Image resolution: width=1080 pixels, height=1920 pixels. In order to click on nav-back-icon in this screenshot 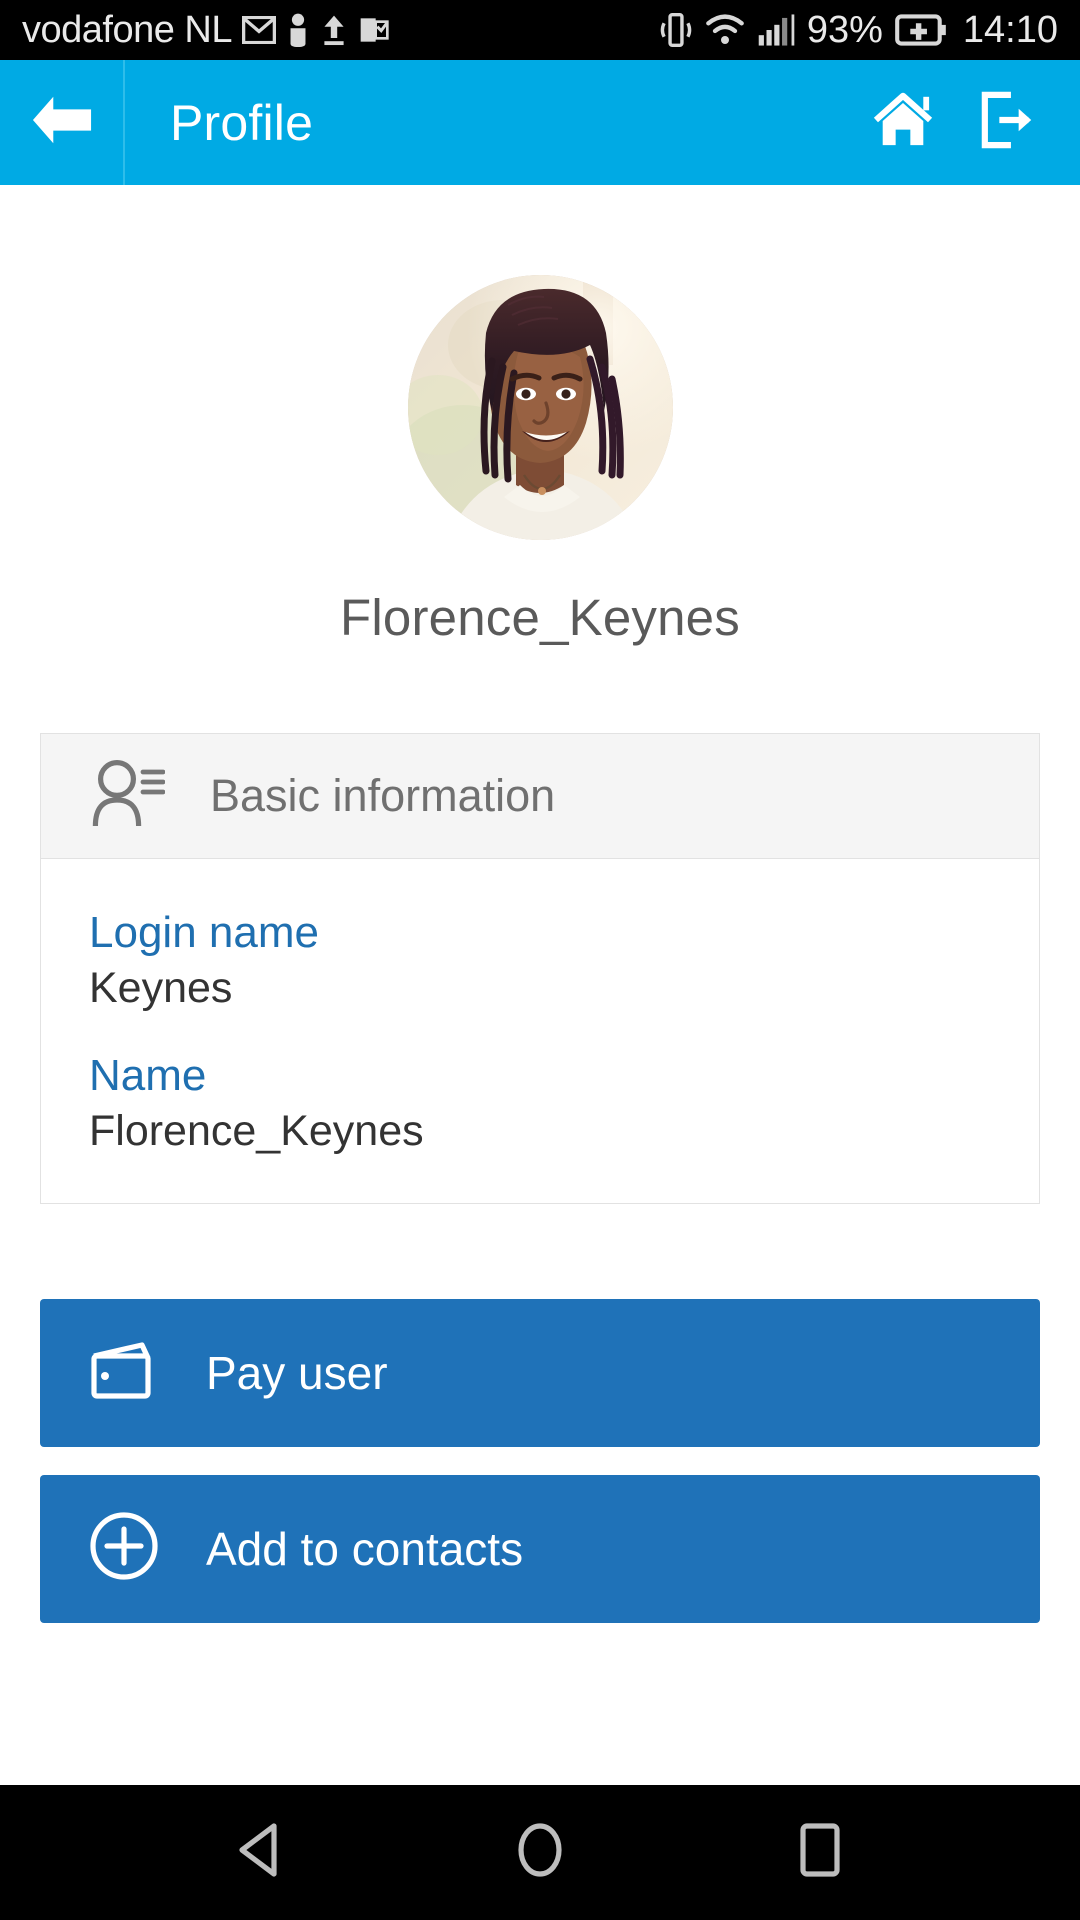, I will do `click(260, 1852)`.